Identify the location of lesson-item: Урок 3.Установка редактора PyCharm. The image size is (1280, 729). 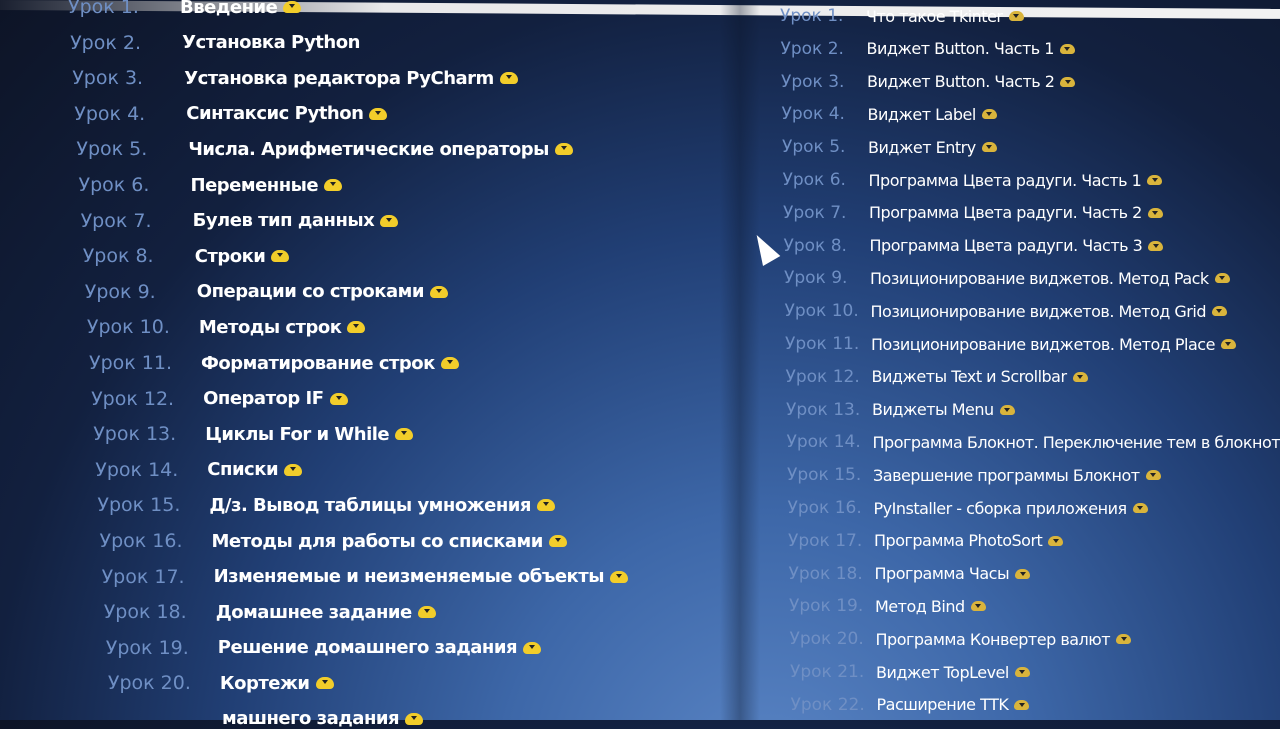
(295, 78).